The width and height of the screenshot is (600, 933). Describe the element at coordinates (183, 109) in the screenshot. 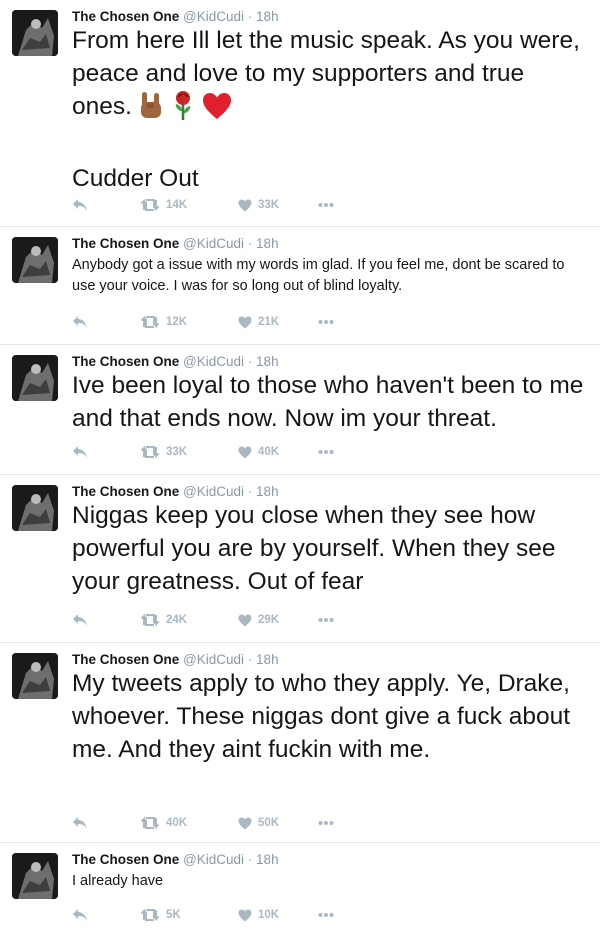

I see `rose-emoji` at that location.